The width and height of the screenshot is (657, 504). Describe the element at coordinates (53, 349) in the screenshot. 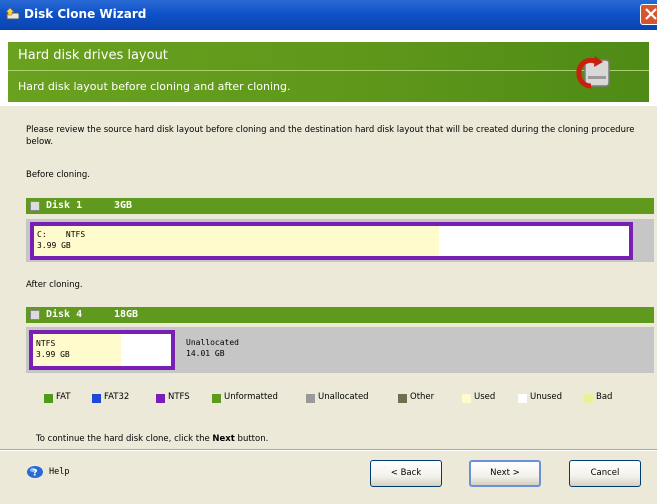

I see `partition-ntfs-label: NTFS 3.99 GB` at that location.